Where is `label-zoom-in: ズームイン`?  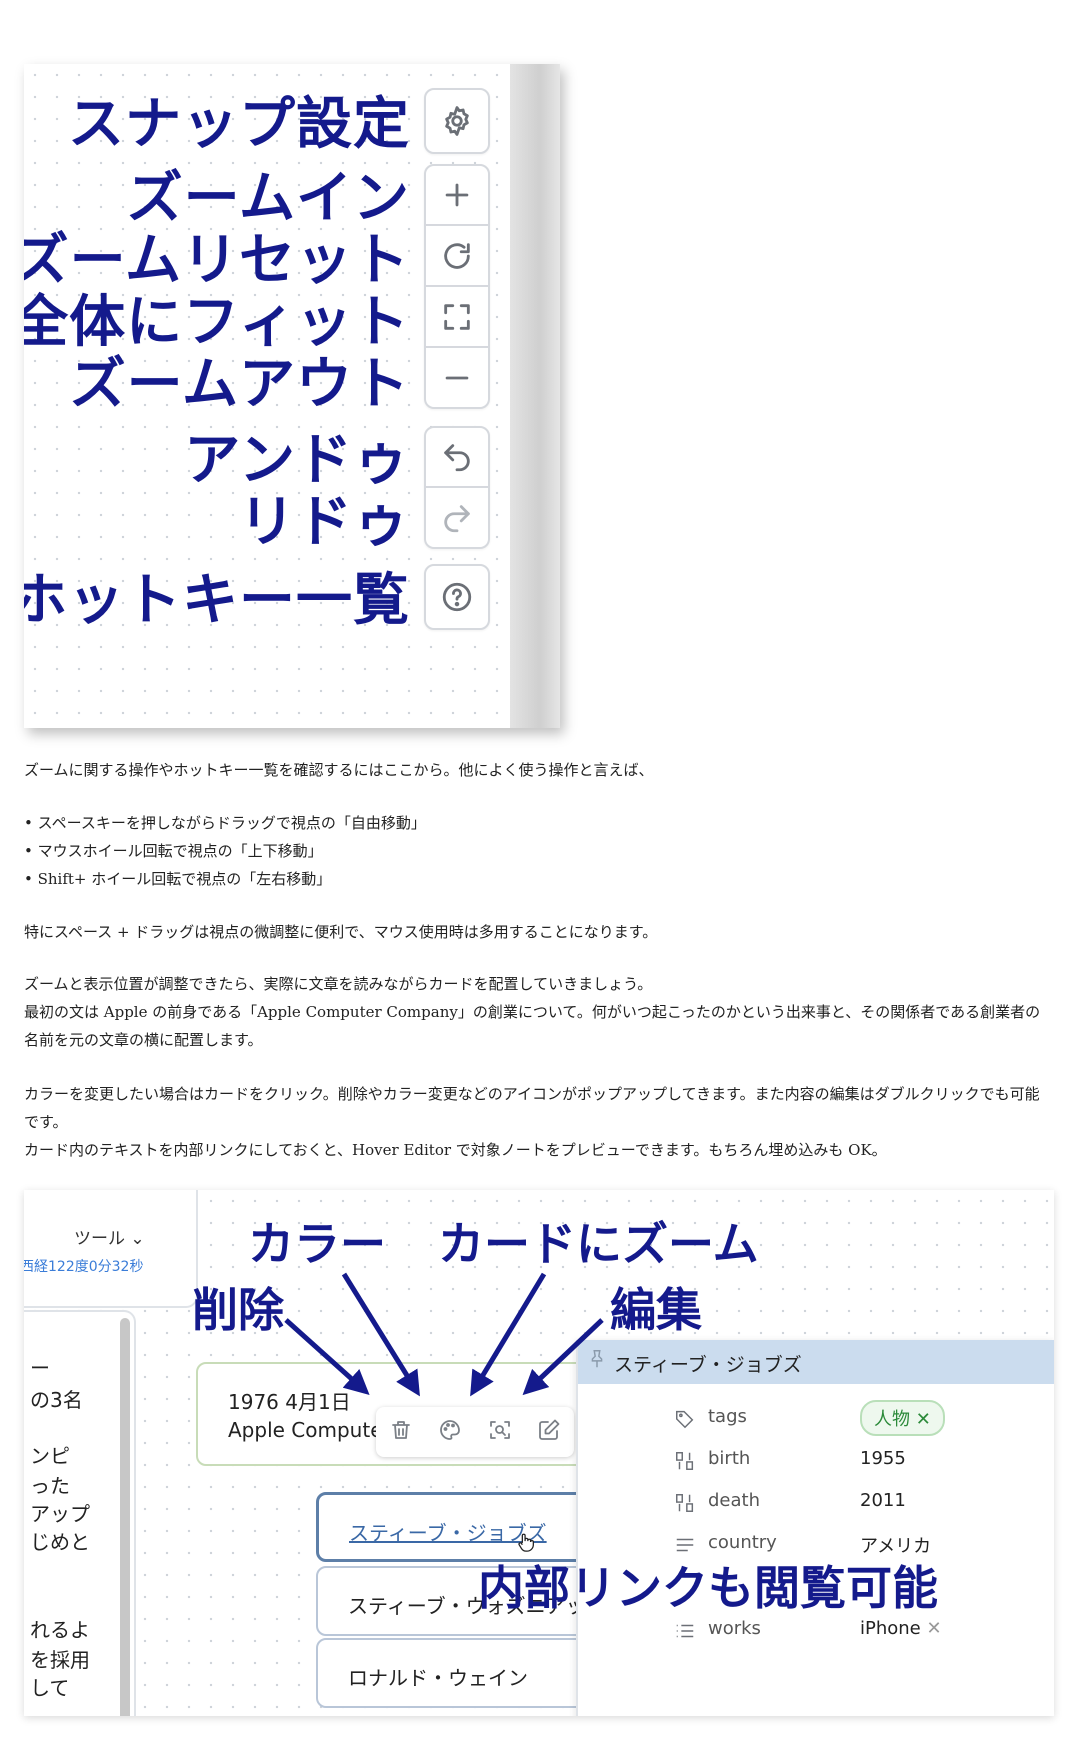 label-zoom-in: ズームイン is located at coordinates (268, 198).